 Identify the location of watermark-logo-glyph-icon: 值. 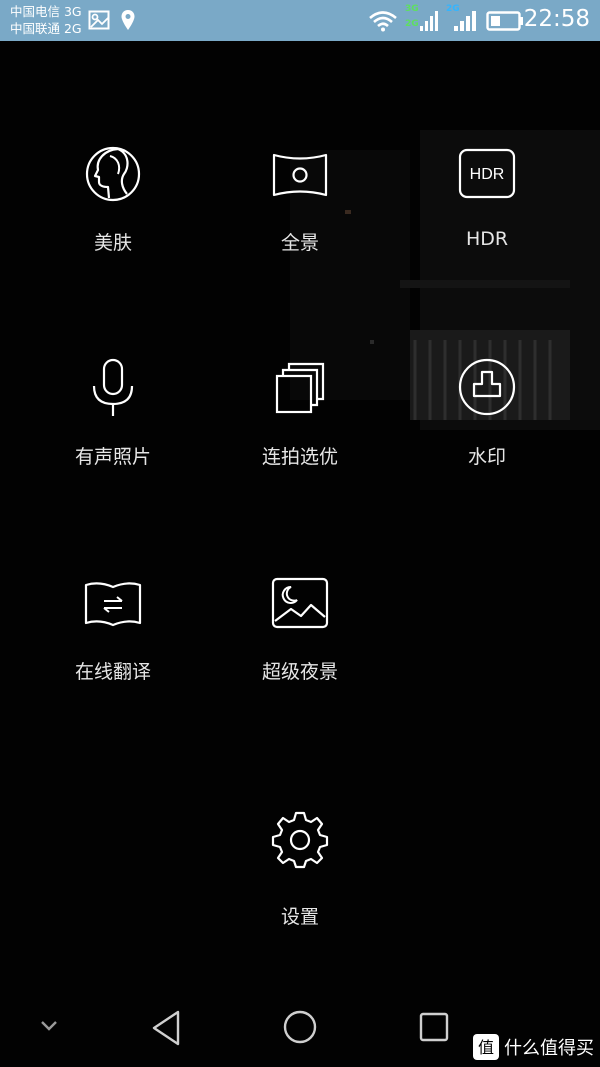
(486, 1047).